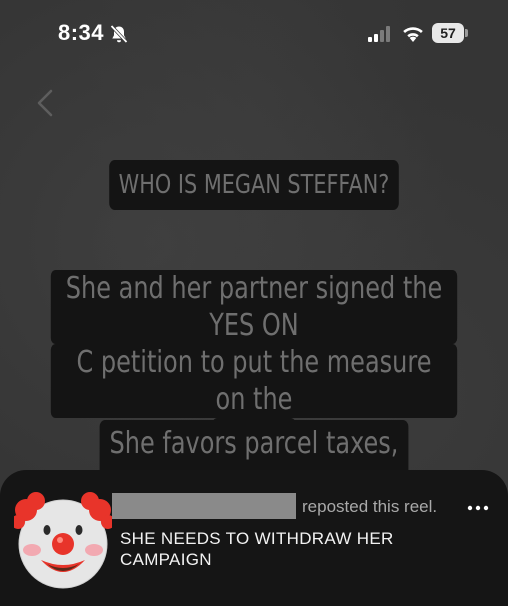  Describe the element at coordinates (379, 34) in the screenshot. I see `cellular-signal-icon` at that location.